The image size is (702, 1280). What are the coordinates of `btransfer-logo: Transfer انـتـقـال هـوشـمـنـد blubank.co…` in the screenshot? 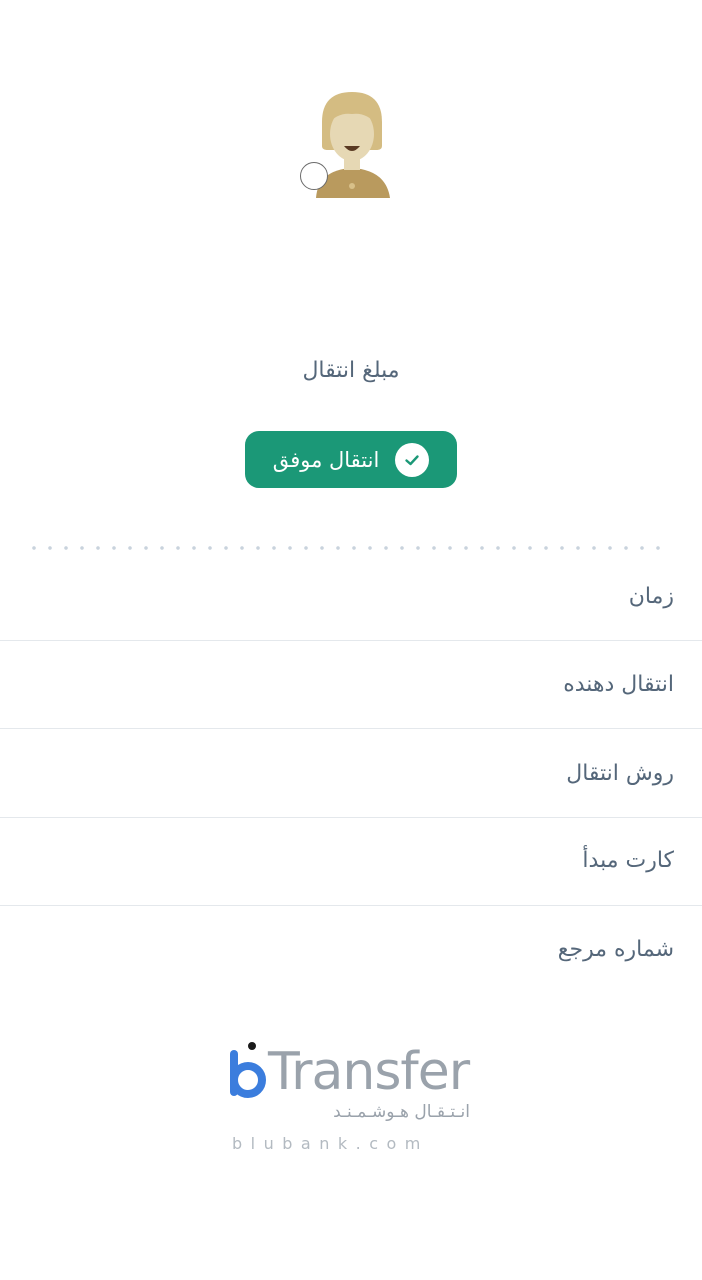 It's located at (353, 1096).